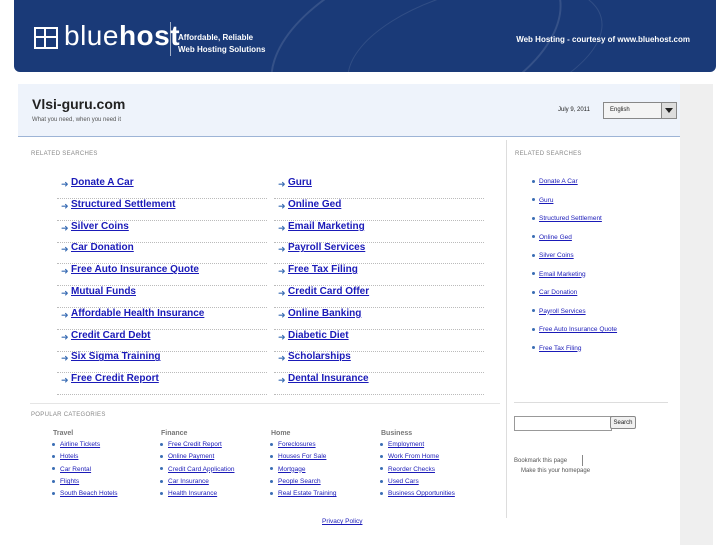  Describe the element at coordinates (69, 456) in the screenshot. I see `category-link: Hotels` at that location.